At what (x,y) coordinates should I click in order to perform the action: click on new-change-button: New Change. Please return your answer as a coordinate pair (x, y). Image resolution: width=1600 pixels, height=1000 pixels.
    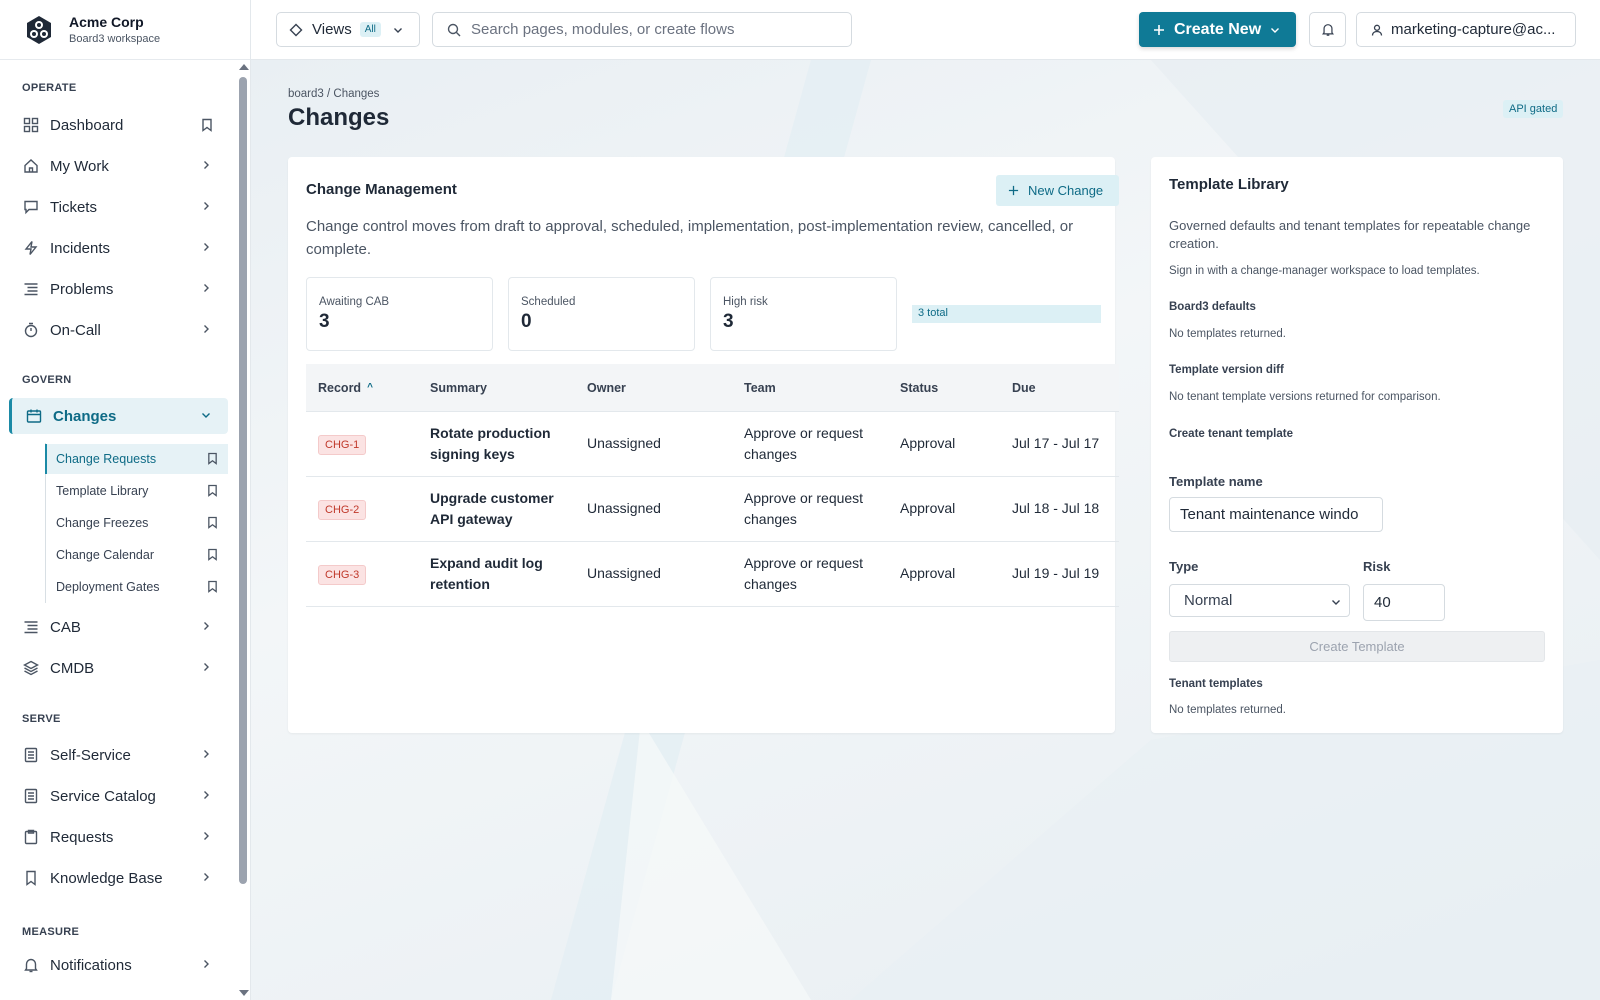
    Looking at the image, I should click on (1057, 190).